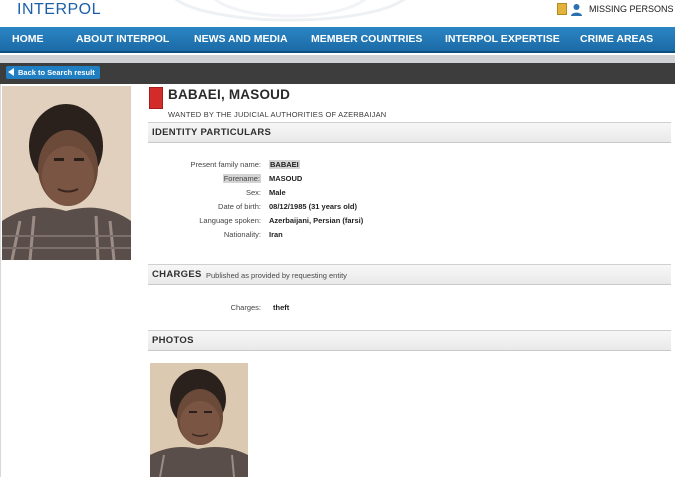  Describe the element at coordinates (156, 98) in the screenshot. I see `red-notice-flag-icon` at that location.